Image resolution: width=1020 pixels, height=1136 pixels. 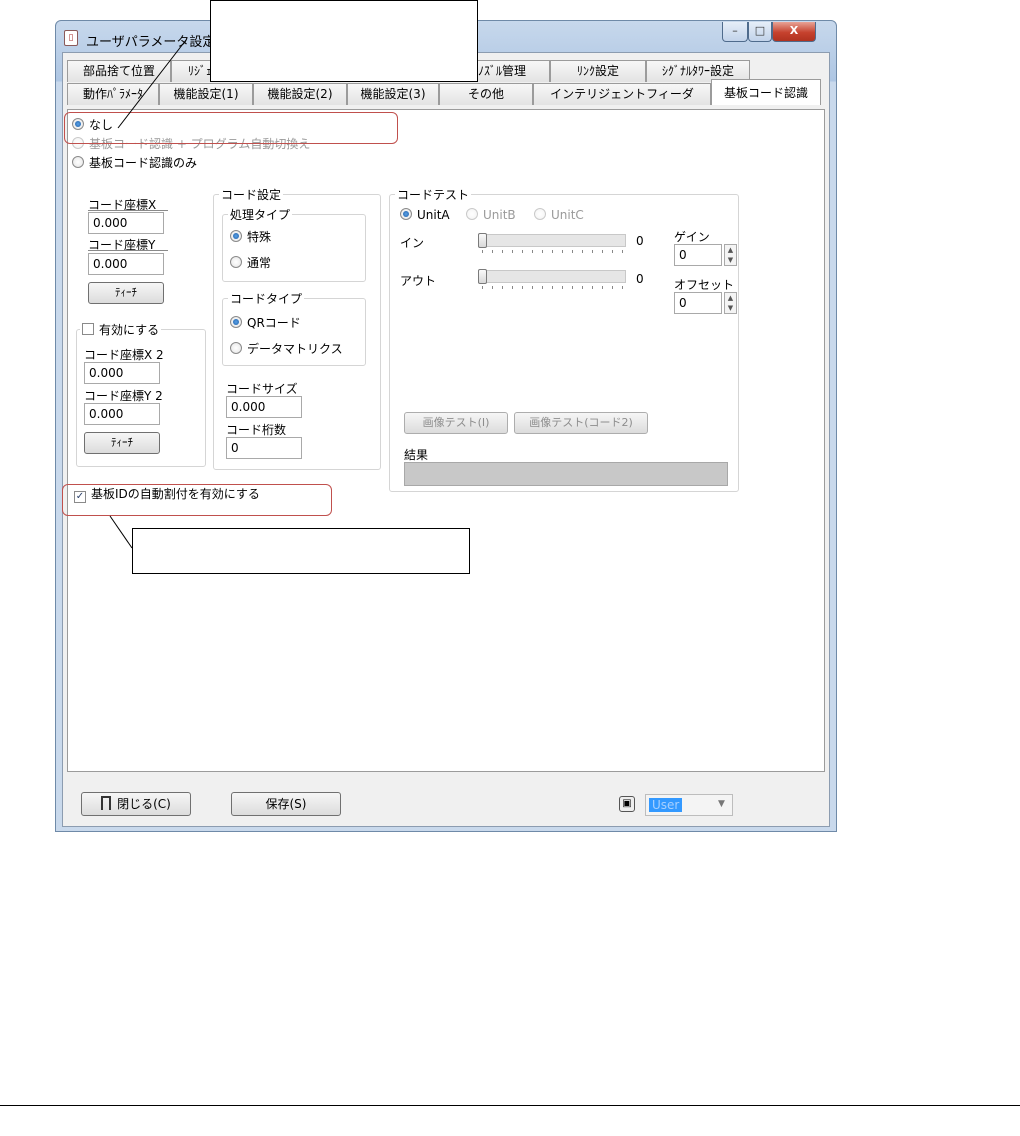 I want to click on tab-board-code: 基板コード認識, so click(x=766, y=92).